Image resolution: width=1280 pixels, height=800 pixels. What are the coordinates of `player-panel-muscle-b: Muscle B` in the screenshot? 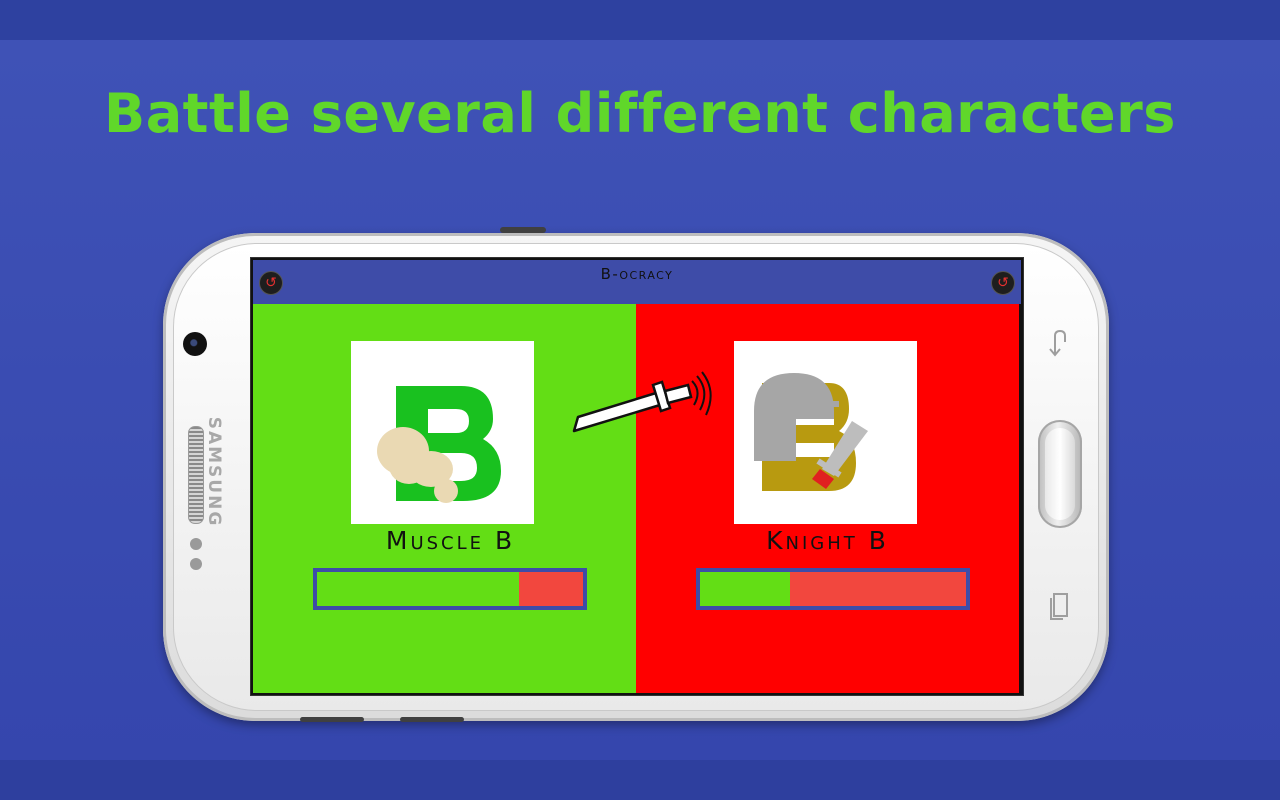 It's located at (444, 498).